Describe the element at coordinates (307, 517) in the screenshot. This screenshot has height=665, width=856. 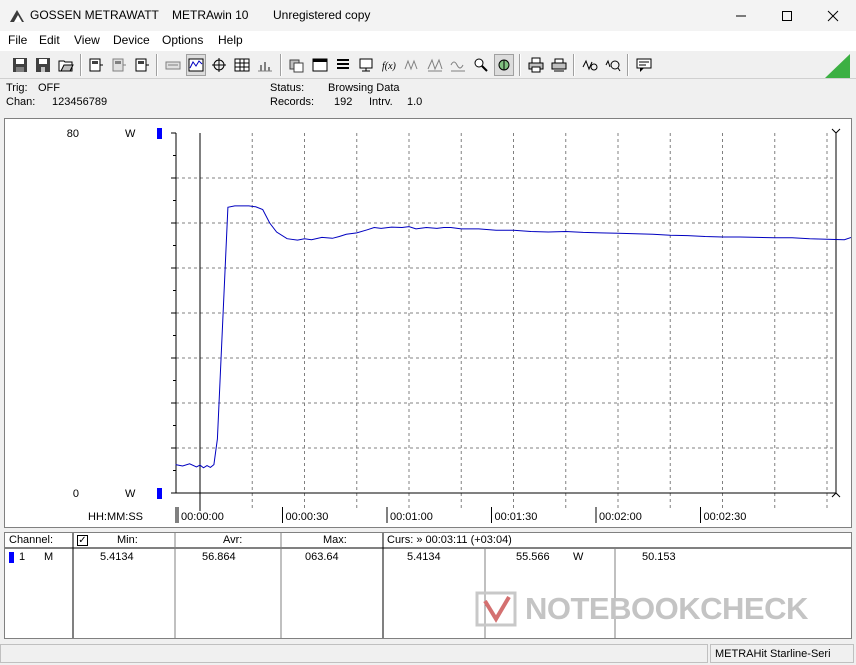
I see `x-tick-label: 00:00:30` at that location.